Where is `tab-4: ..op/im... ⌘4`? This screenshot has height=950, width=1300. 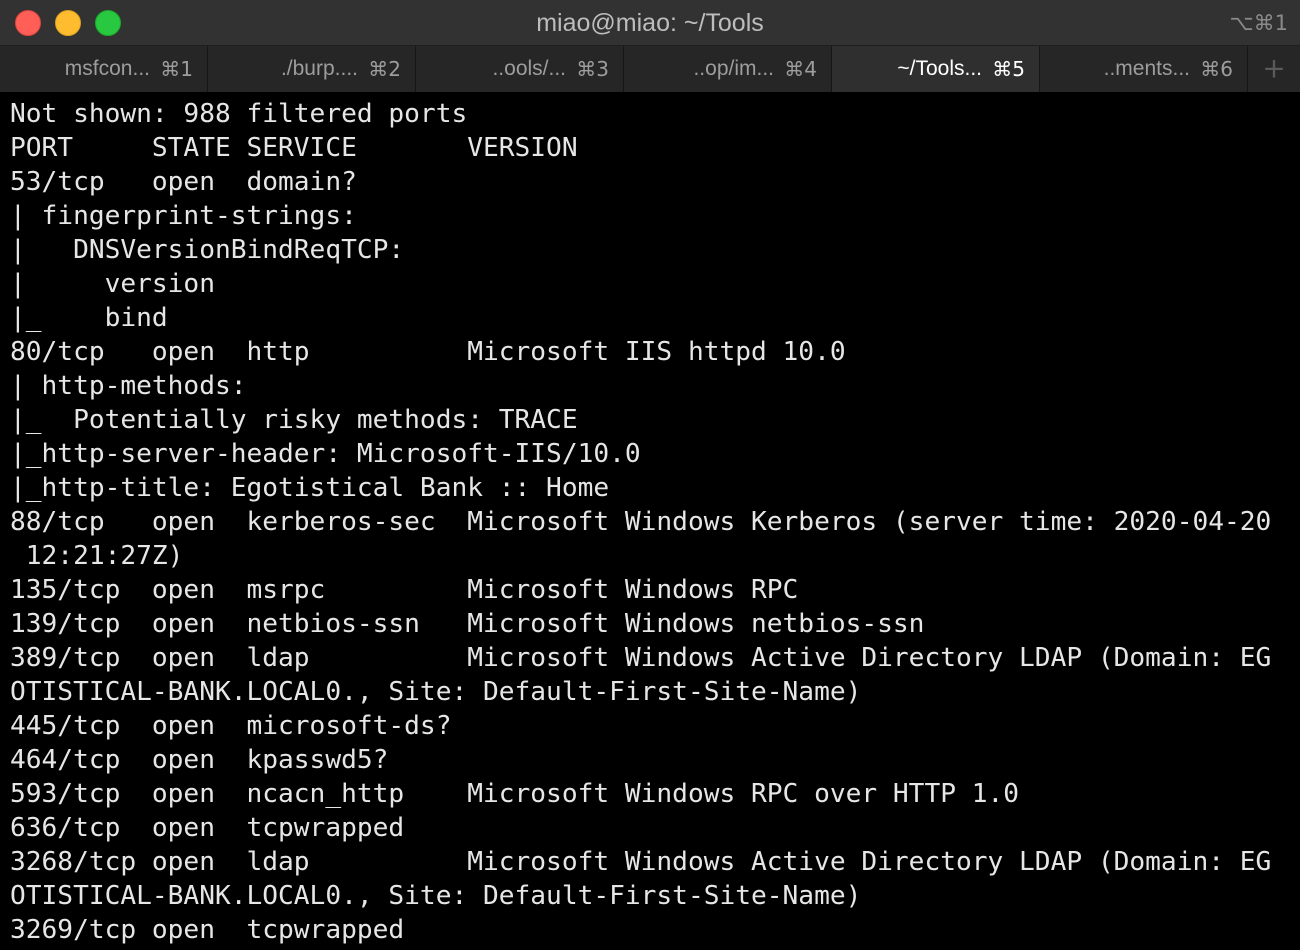
tab-4: ..op/im... ⌘4 is located at coordinates (728, 69).